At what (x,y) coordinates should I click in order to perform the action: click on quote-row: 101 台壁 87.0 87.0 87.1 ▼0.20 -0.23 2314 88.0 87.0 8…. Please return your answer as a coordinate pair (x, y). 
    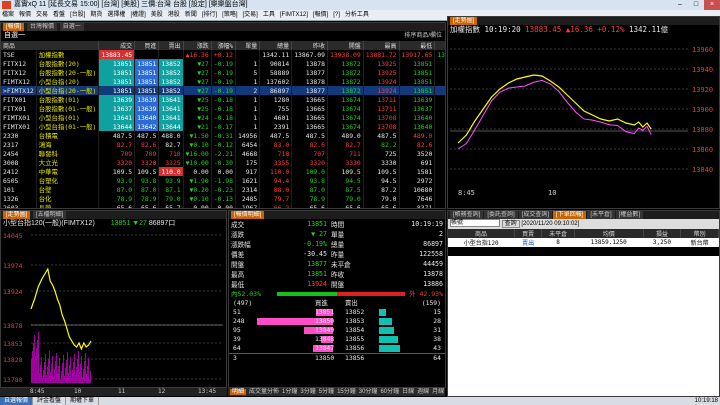
    Looking at the image, I should click on (223, 189).